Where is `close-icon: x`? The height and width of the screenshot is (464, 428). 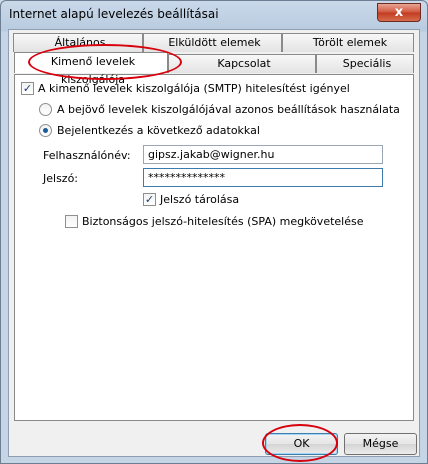
close-icon: x is located at coordinates (399, 12).